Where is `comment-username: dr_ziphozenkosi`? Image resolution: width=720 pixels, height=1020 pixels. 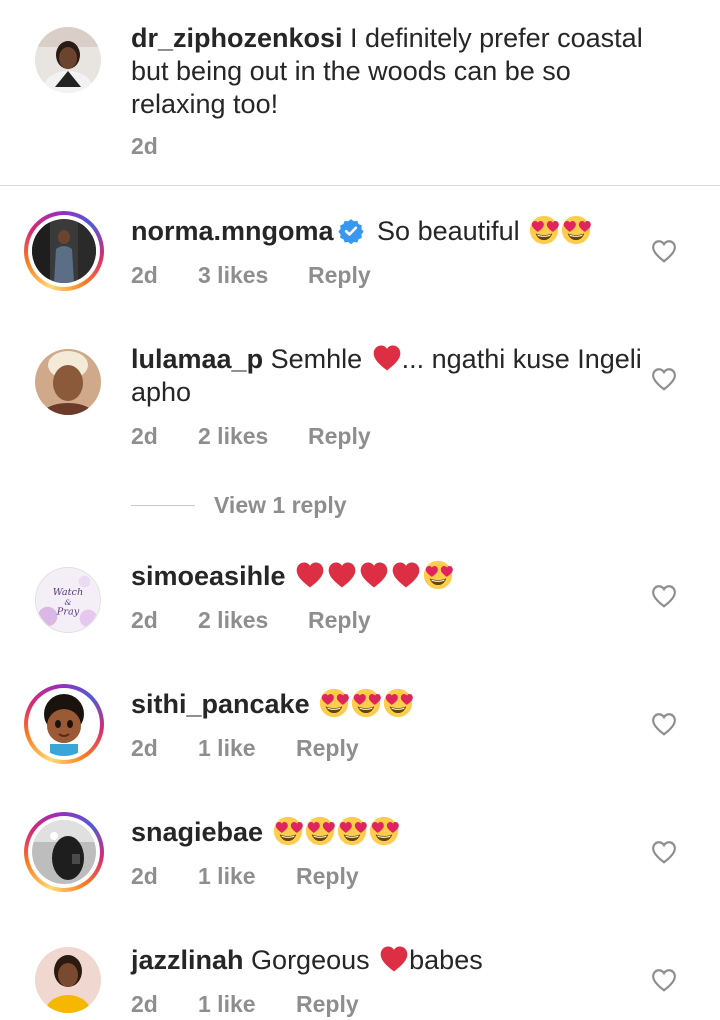
comment-username: dr_ziphozenkosi is located at coordinates (237, 38).